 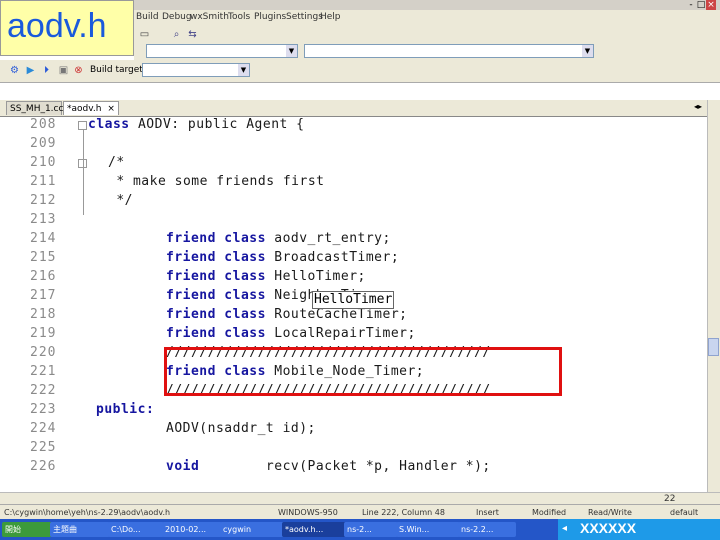 What do you see at coordinates (34, 108) in the screenshot?
I see `tab-ss-mh-1: SS_MH_1.cc` at bounding box center [34, 108].